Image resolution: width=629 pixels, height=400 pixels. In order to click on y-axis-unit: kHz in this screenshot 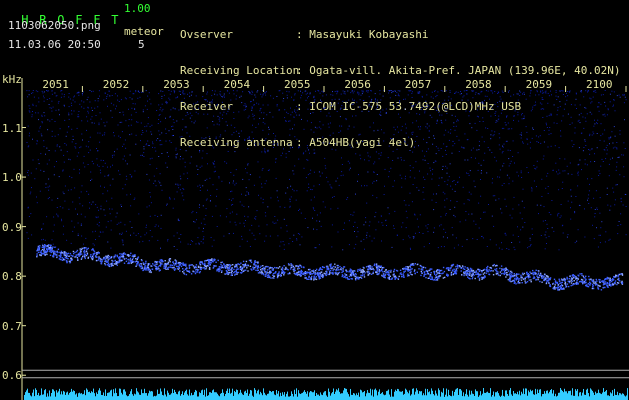, I will do `click(12, 79)`.